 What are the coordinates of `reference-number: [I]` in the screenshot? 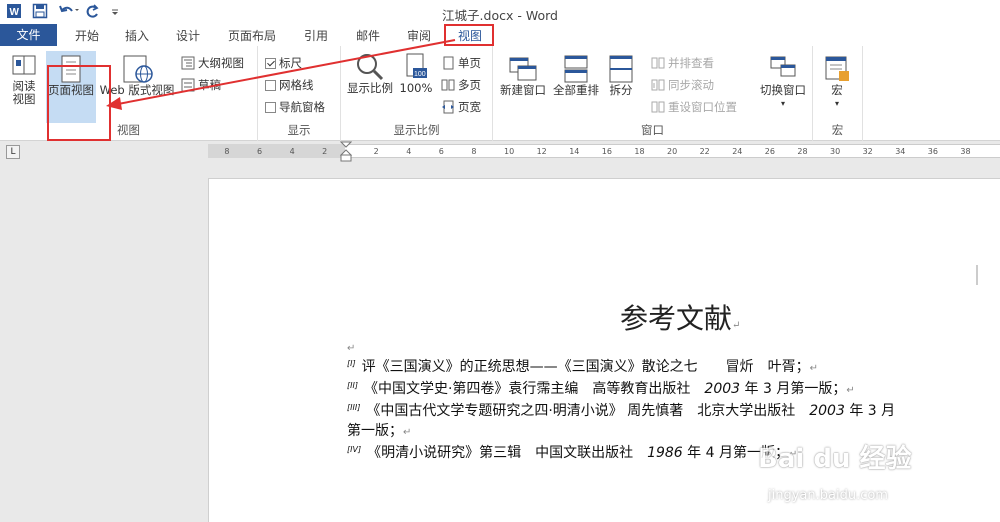 It's located at (351, 363).